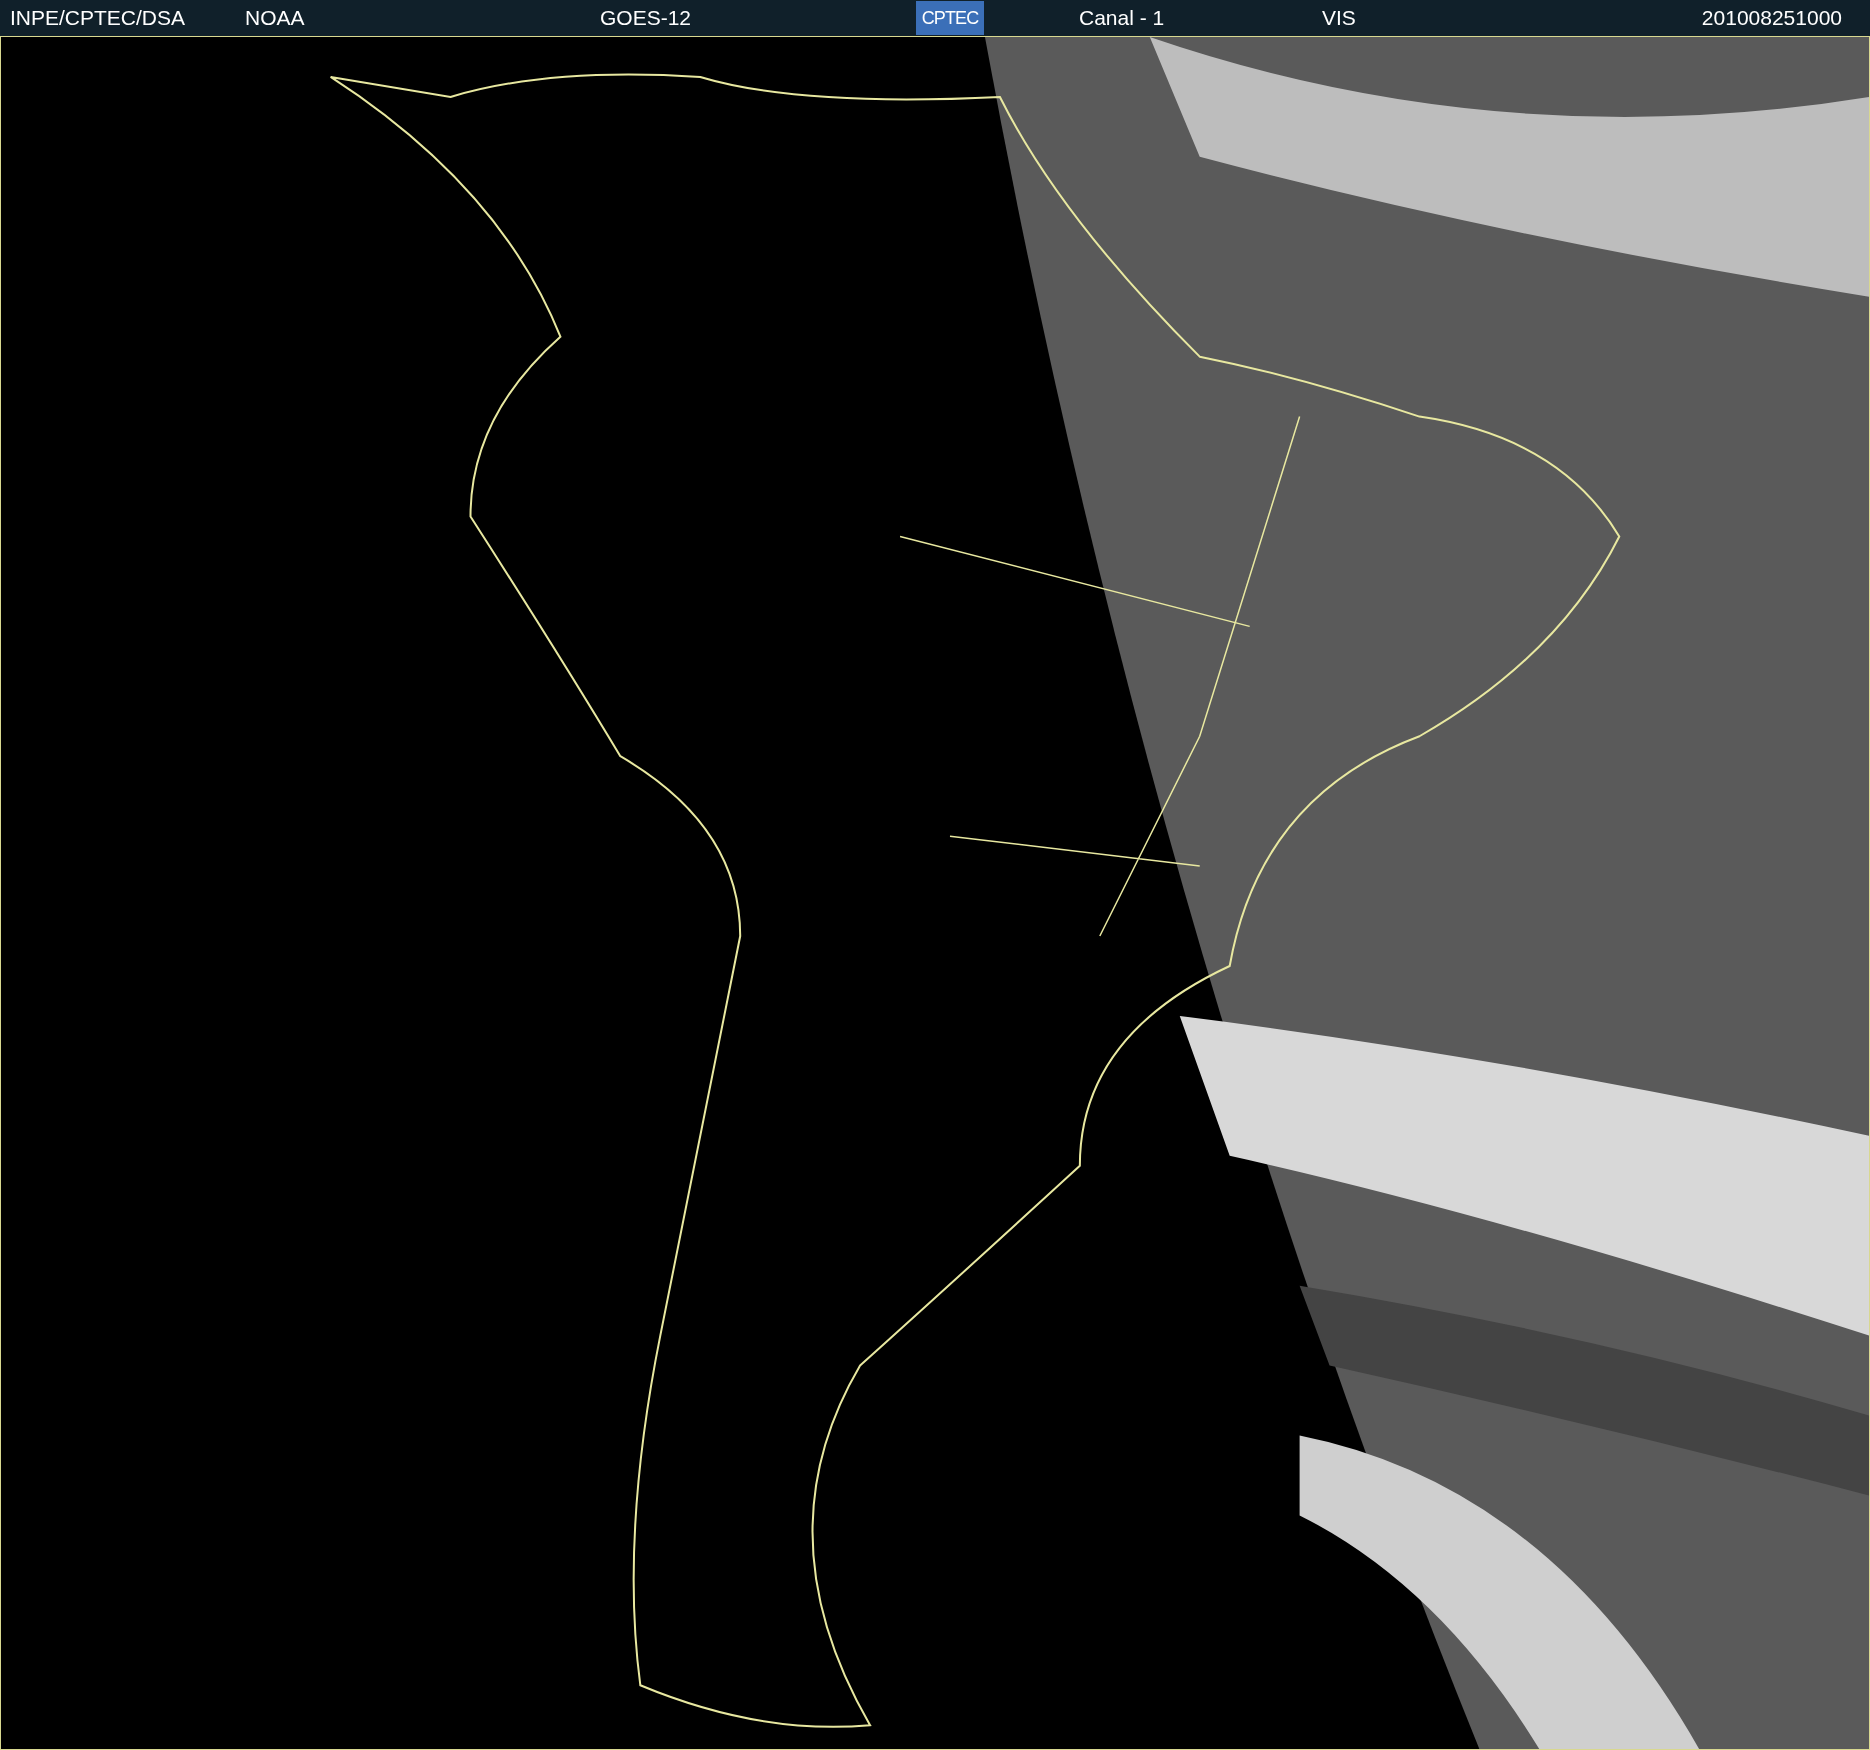  What do you see at coordinates (275, 18) in the screenshot?
I see `agency-label: NOAA` at bounding box center [275, 18].